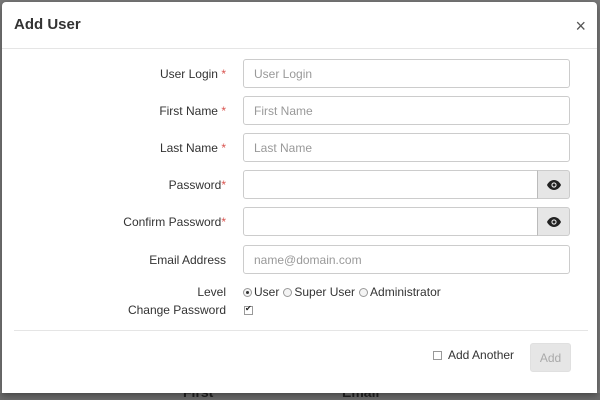 This screenshot has width=600, height=400. I want to click on close-icon: ×, so click(580, 26).